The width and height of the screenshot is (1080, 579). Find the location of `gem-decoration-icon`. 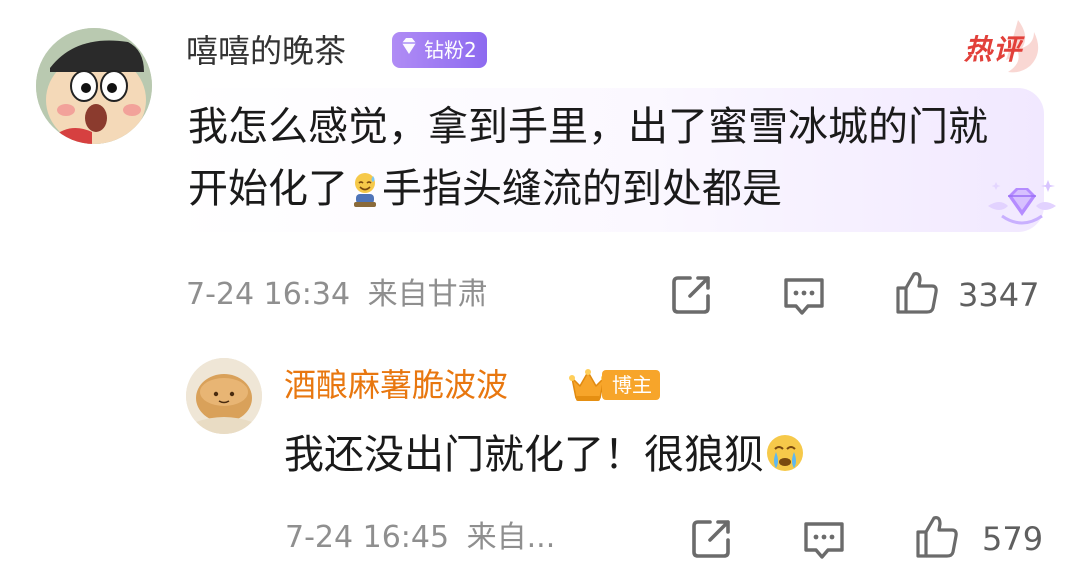

gem-decoration-icon is located at coordinates (1022, 208).